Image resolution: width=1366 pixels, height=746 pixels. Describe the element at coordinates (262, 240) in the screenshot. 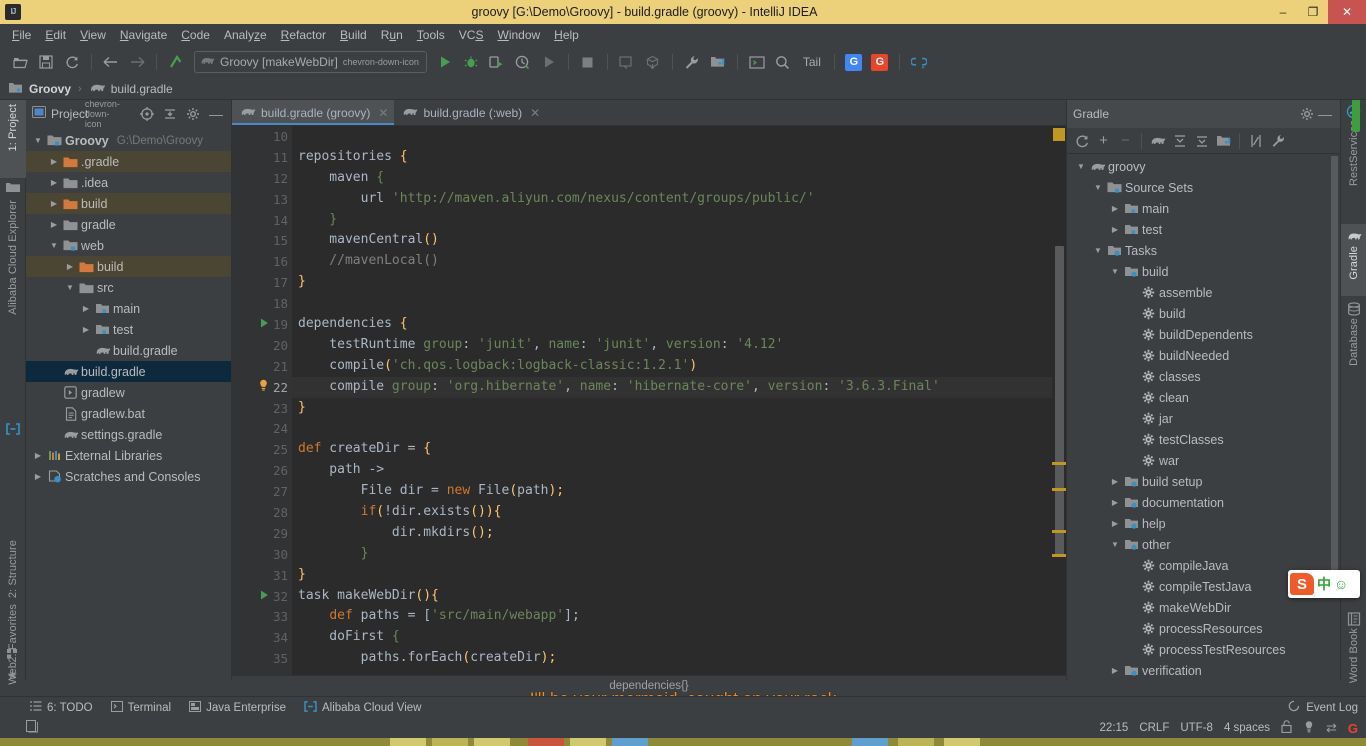

I see `line-number-15: 15` at that location.